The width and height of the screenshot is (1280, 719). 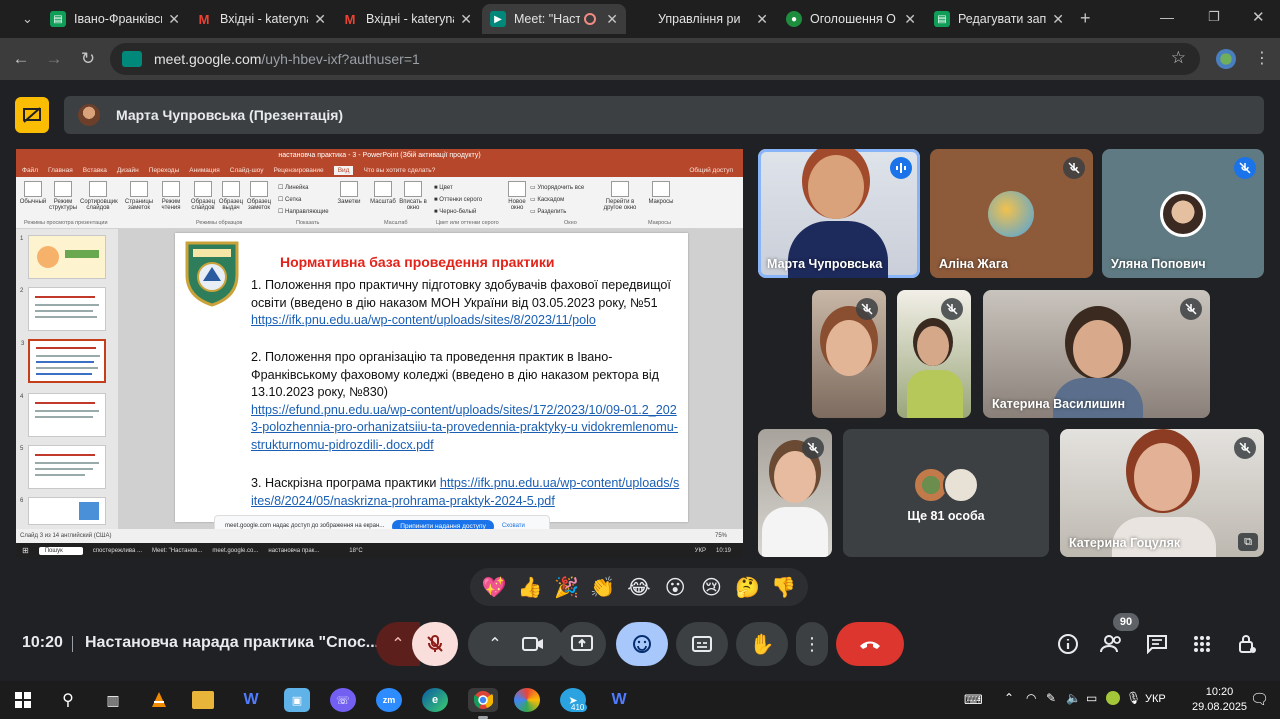 I want to click on battery-icon: ▭, so click(x=1091, y=698).